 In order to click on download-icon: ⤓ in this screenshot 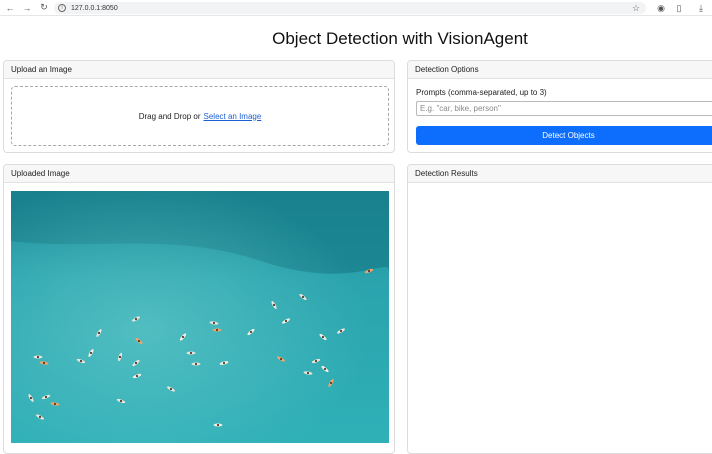, I will do `click(701, 8)`.